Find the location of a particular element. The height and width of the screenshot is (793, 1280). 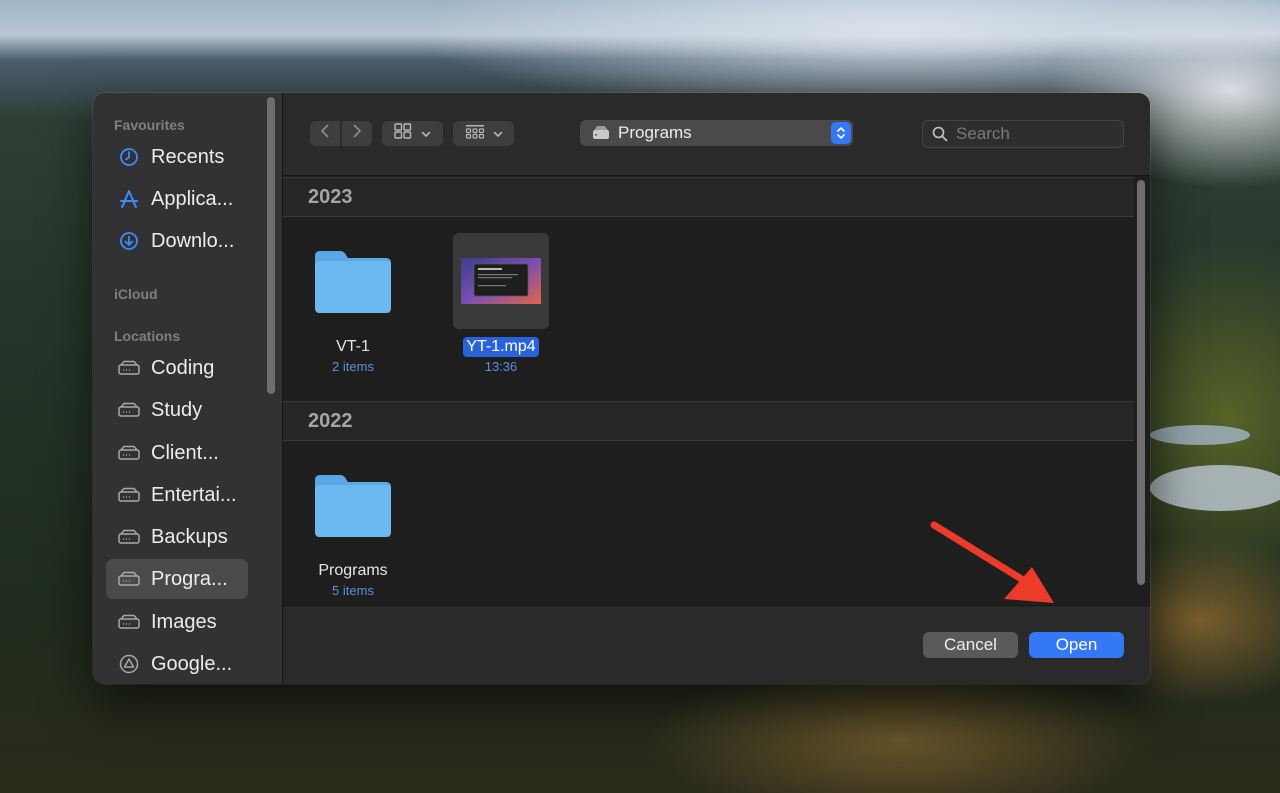

sidebar-item-backups: Backups is located at coordinates (177, 537).